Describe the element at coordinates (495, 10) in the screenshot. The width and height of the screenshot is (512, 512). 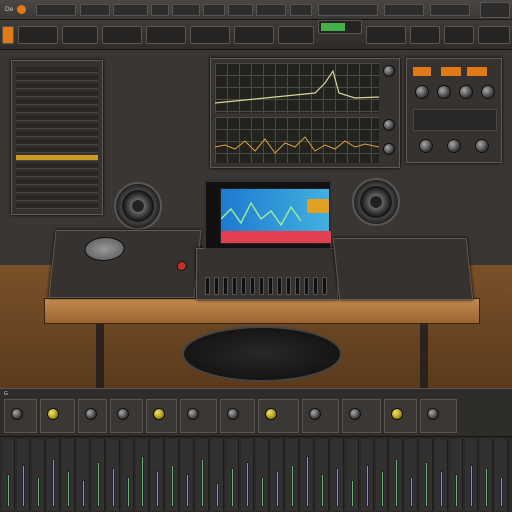
I see `close-icon` at that location.